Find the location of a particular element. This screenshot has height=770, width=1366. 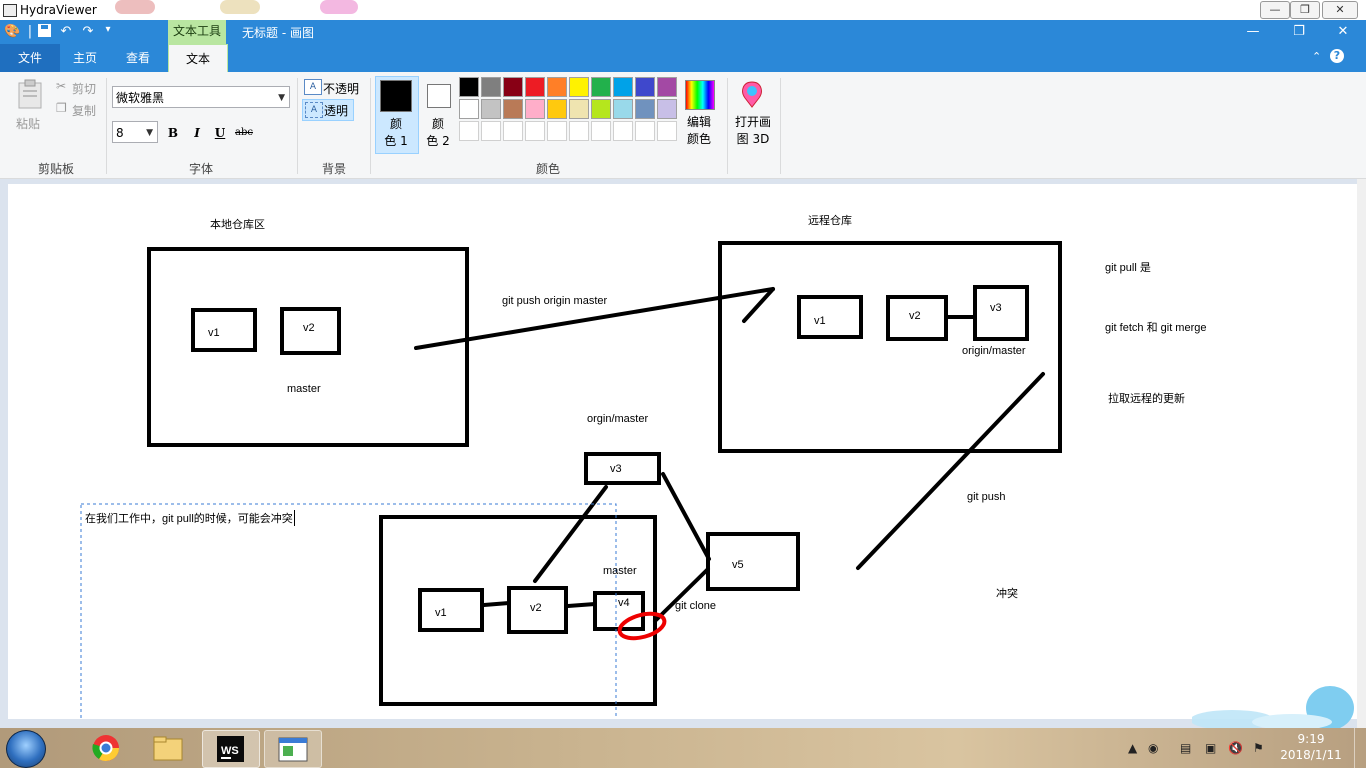

viewer-maximize-button: ❐ is located at coordinates (1305, 10).